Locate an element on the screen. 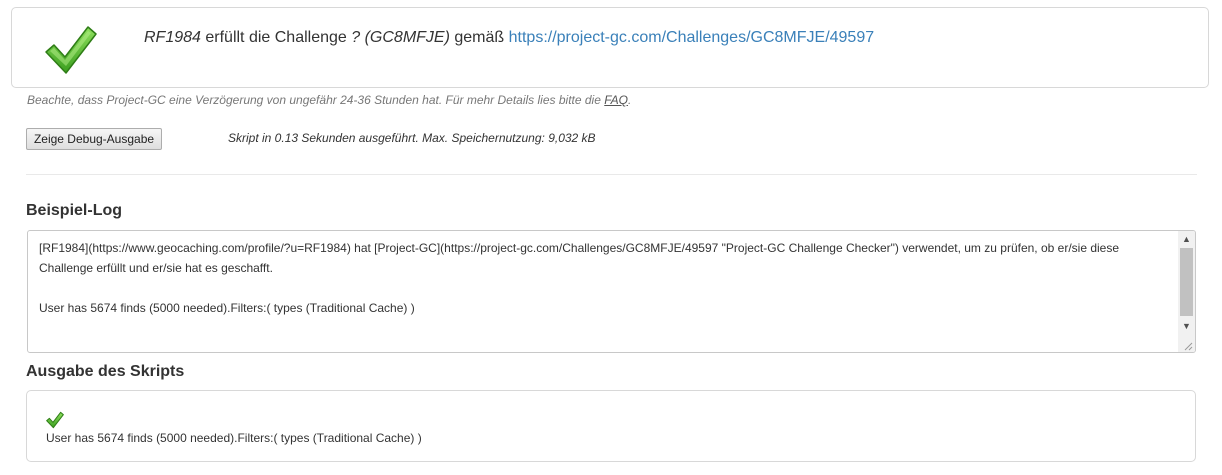  delay-note-suffix: . is located at coordinates (630, 100).